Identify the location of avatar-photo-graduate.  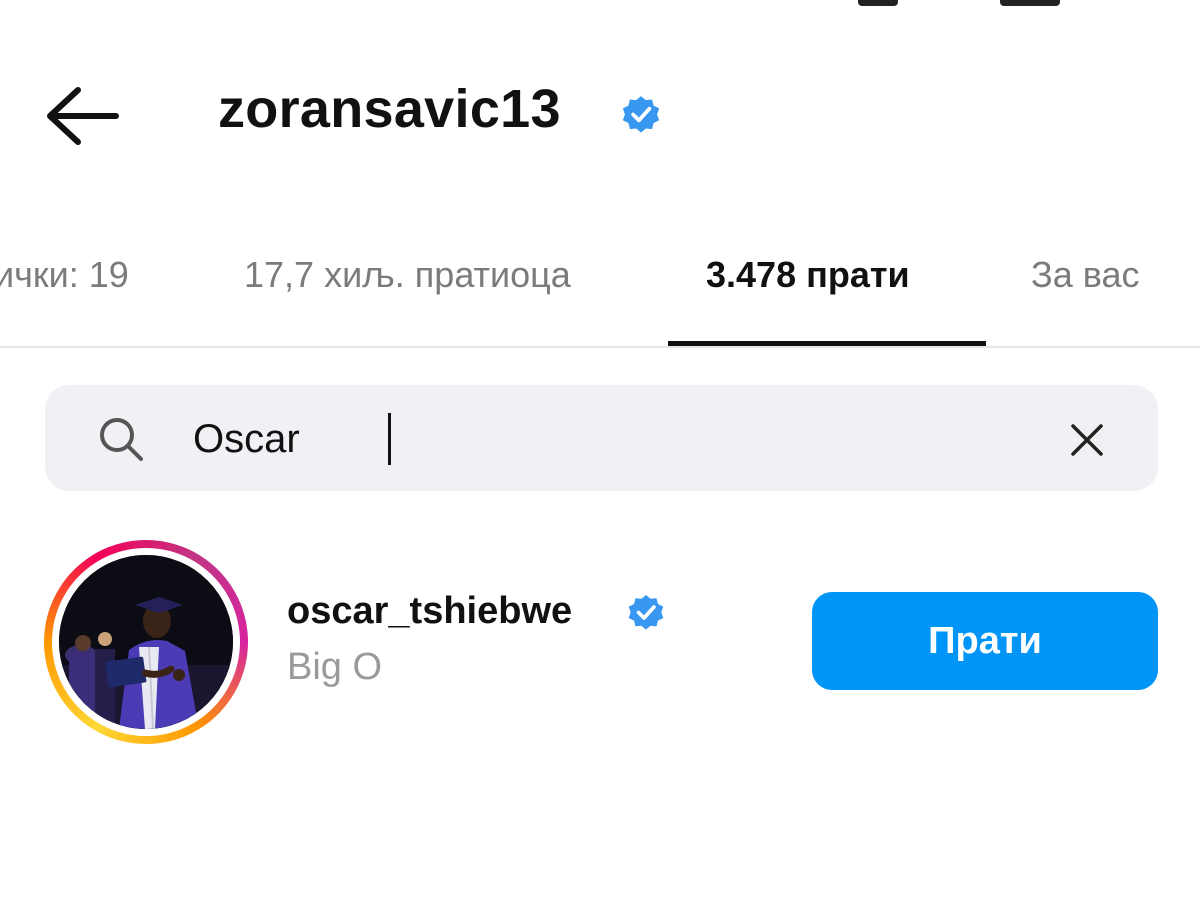
(146, 642).